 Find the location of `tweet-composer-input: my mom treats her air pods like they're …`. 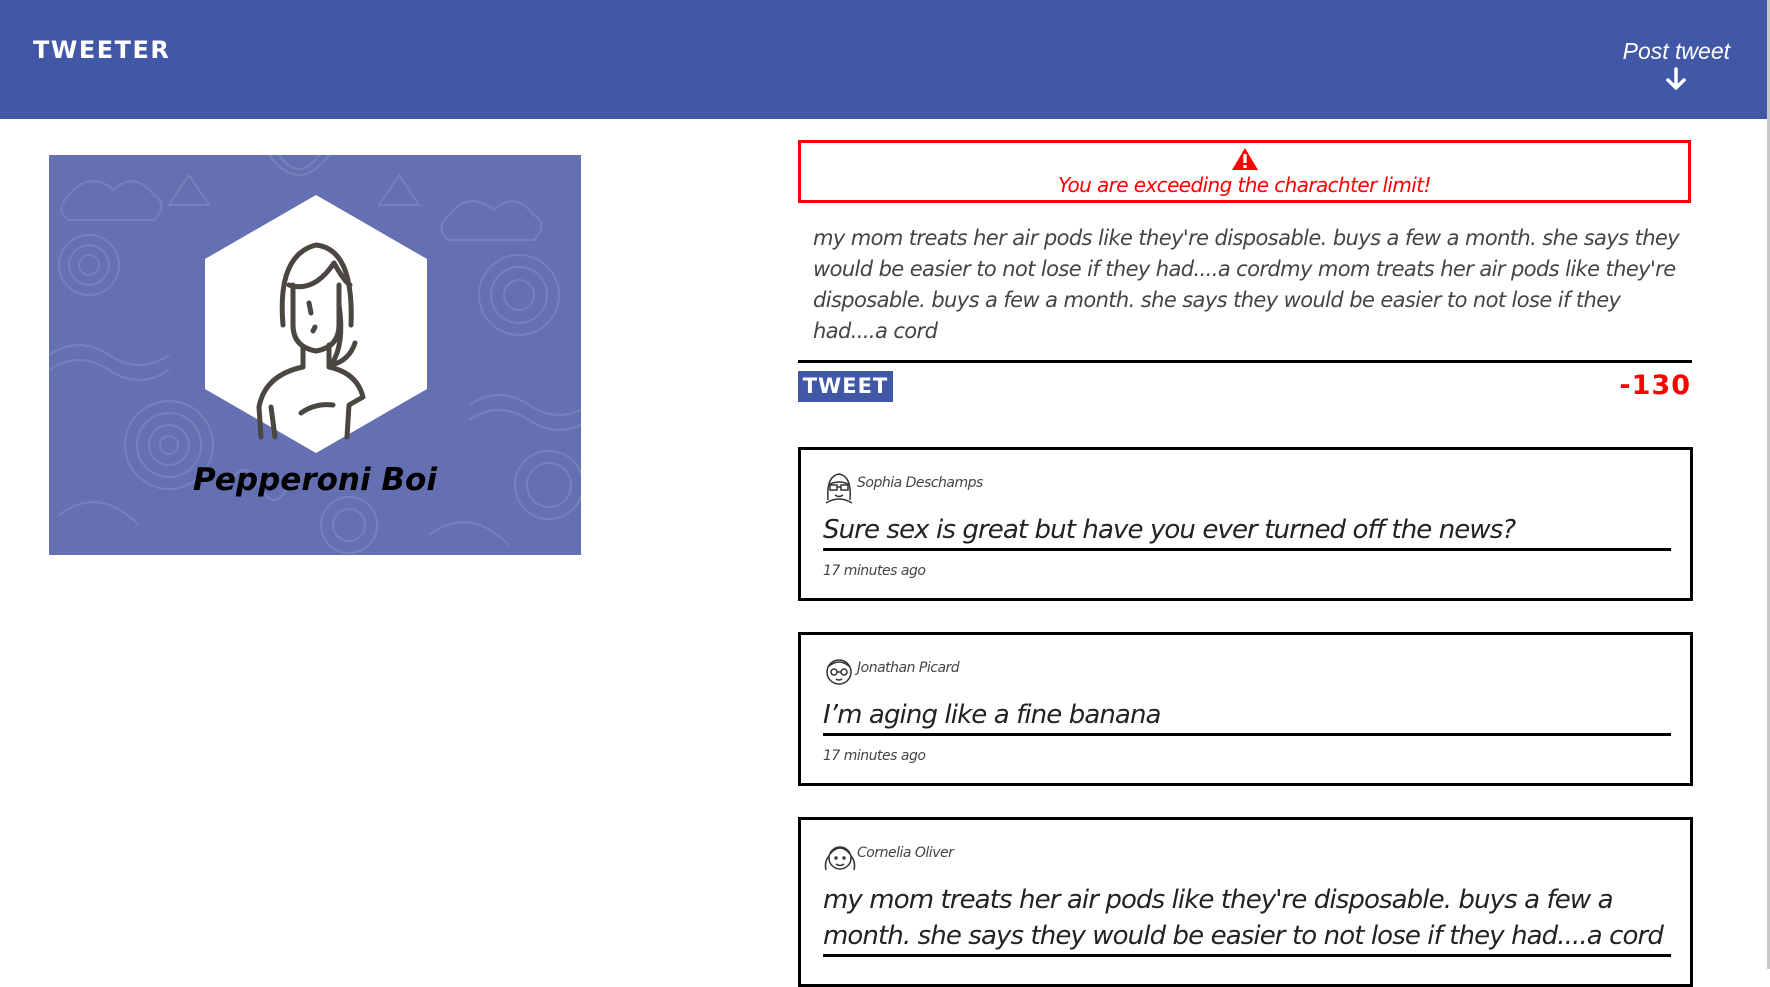

tweet-composer-input: my mom treats her air pods like they're … is located at coordinates (1248, 285).